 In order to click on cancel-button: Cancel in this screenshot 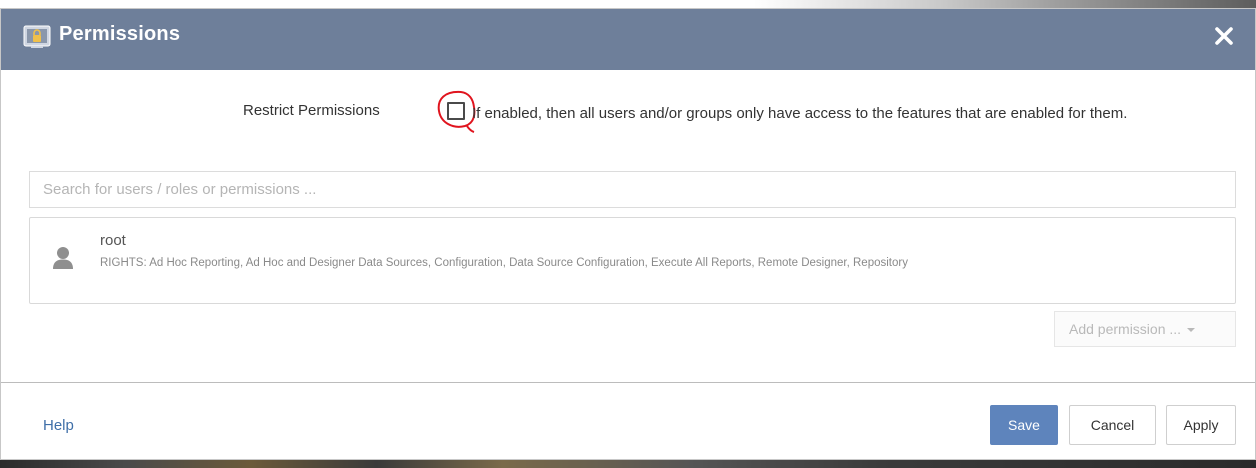, I will do `click(1112, 425)`.